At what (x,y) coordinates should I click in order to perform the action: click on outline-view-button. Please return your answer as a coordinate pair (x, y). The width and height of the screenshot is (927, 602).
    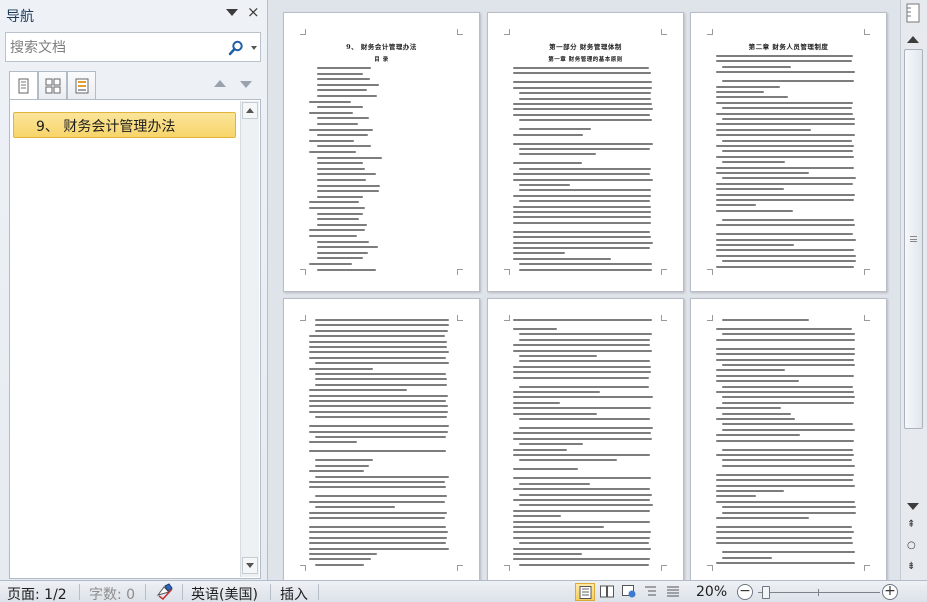
    Looking at the image, I should click on (651, 592).